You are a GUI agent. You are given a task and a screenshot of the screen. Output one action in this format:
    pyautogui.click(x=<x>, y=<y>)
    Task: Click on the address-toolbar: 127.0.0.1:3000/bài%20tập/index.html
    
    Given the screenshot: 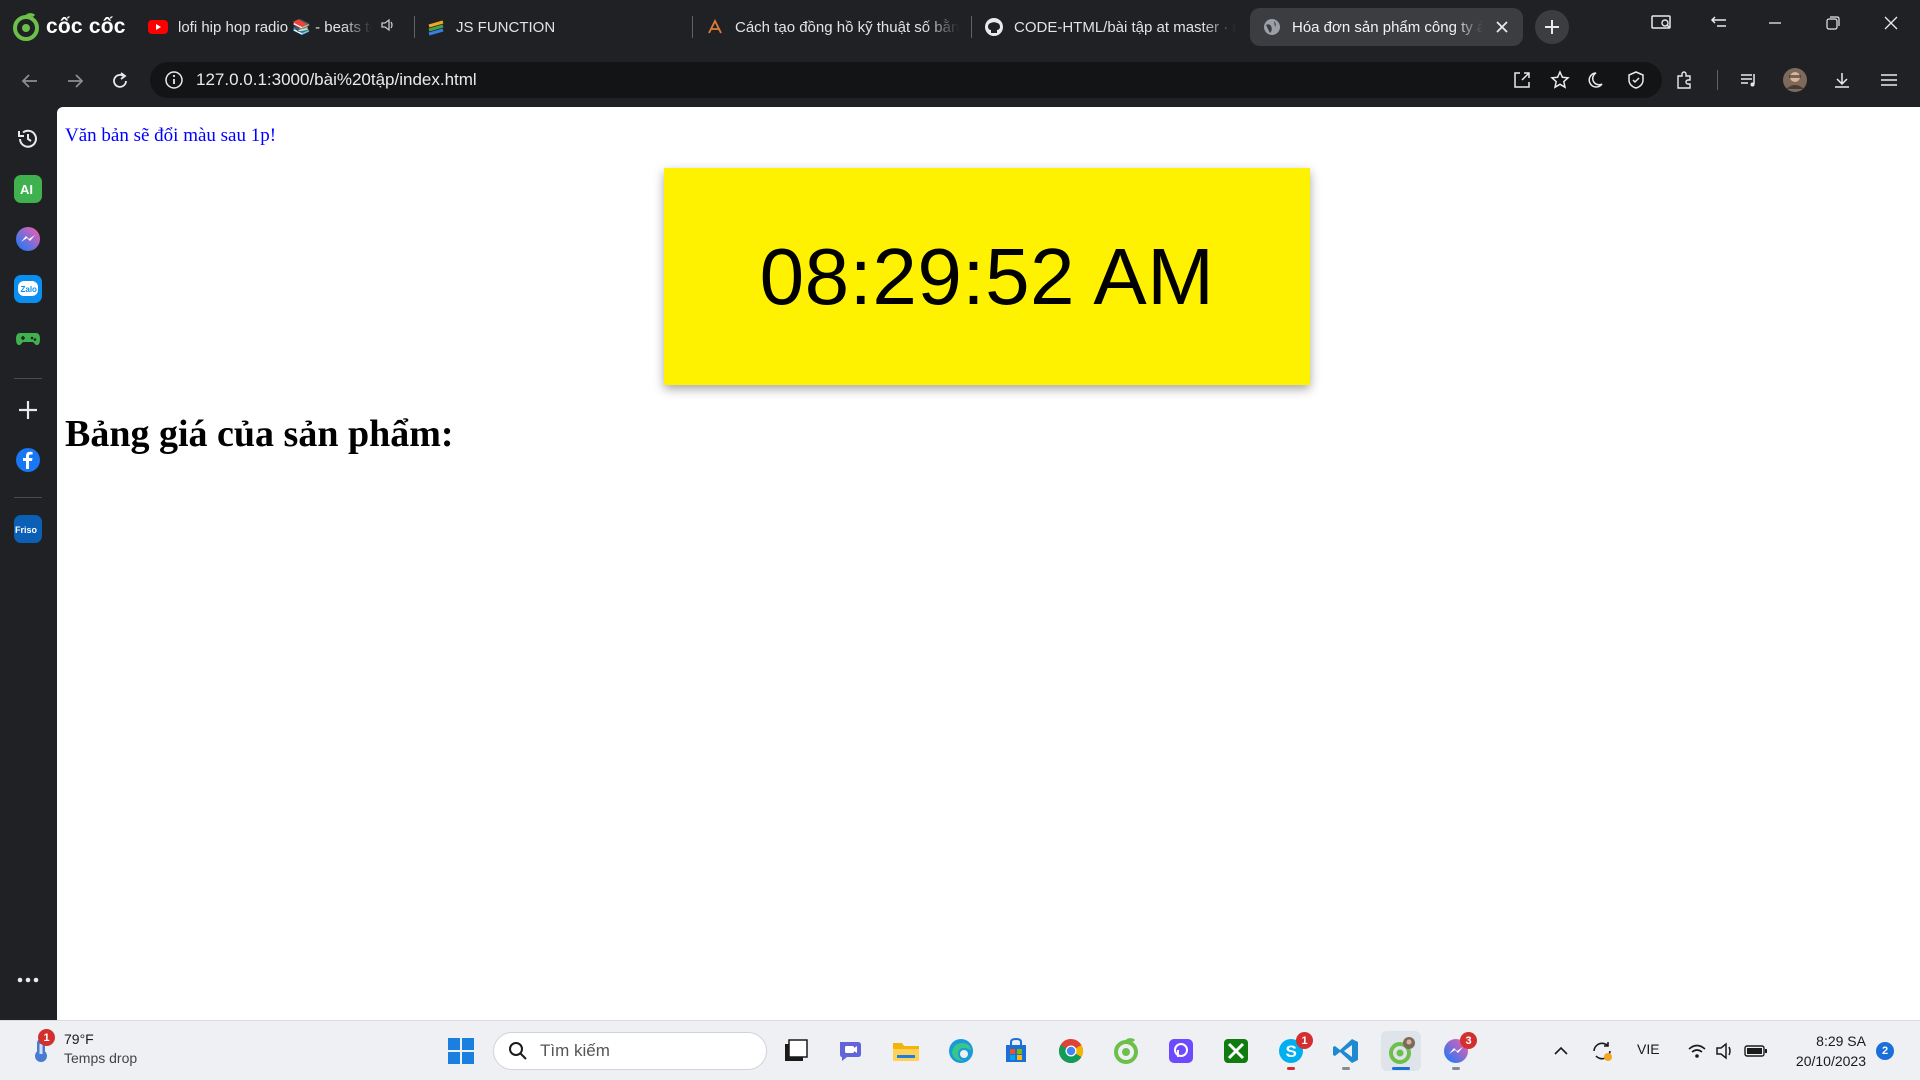 What is the action you would take?
    pyautogui.click(x=960, y=80)
    